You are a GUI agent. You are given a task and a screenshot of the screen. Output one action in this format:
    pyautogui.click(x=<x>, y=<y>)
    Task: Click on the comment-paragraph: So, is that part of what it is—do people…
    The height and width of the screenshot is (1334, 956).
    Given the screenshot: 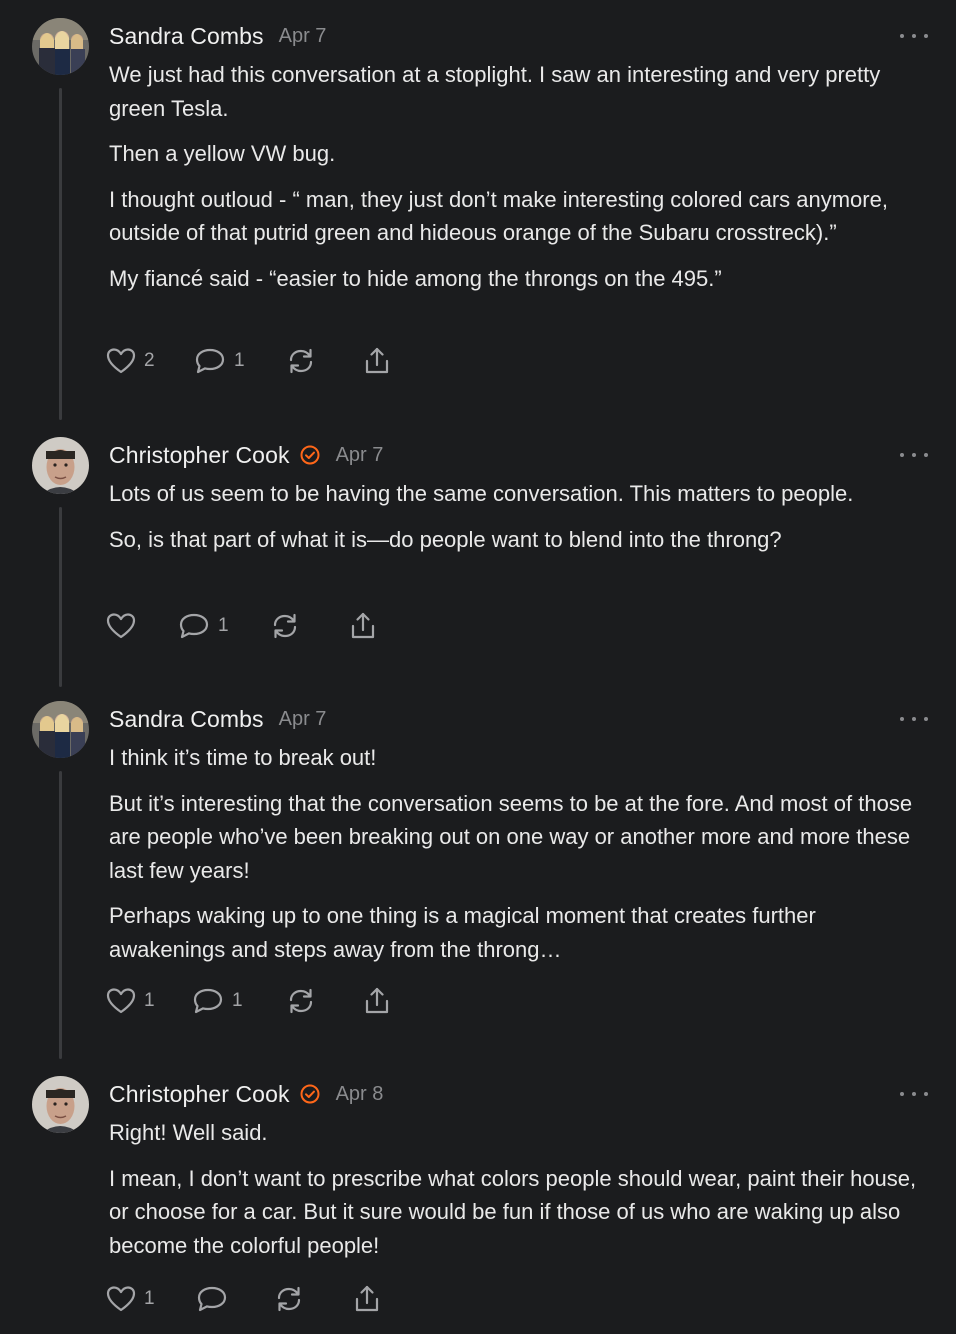 What is the action you would take?
    pyautogui.click(x=445, y=539)
    